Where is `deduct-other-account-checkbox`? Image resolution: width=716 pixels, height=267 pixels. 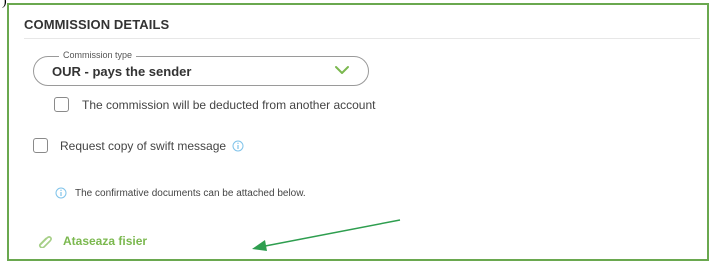
deduct-other-account-checkbox is located at coordinates (61, 104).